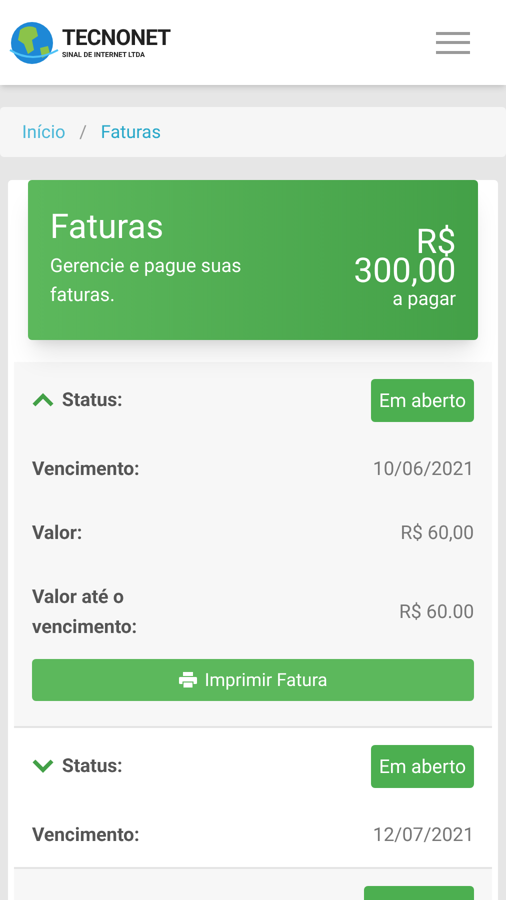 The image size is (506, 900). What do you see at coordinates (34, 43) in the screenshot?
I see `globe-logo-icon` at bounding box center [34, 43].